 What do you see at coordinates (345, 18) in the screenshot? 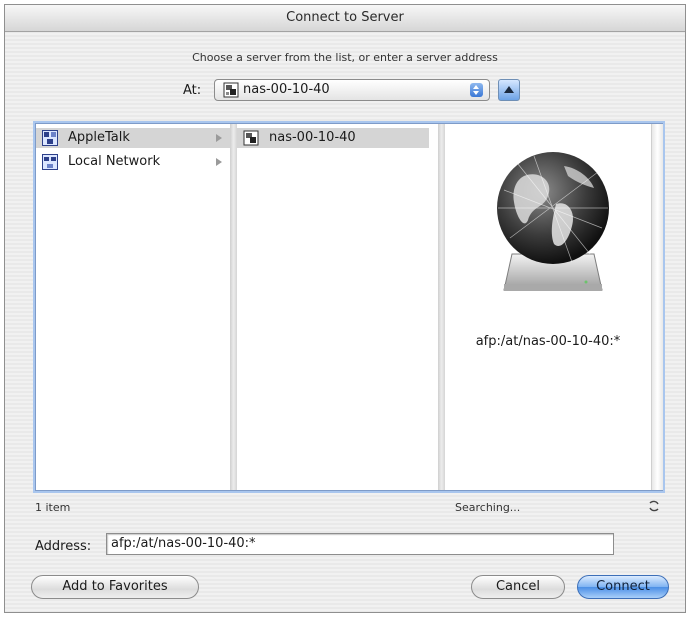
I see `window-title: Connect to Server` at bounding box center [345, 18].